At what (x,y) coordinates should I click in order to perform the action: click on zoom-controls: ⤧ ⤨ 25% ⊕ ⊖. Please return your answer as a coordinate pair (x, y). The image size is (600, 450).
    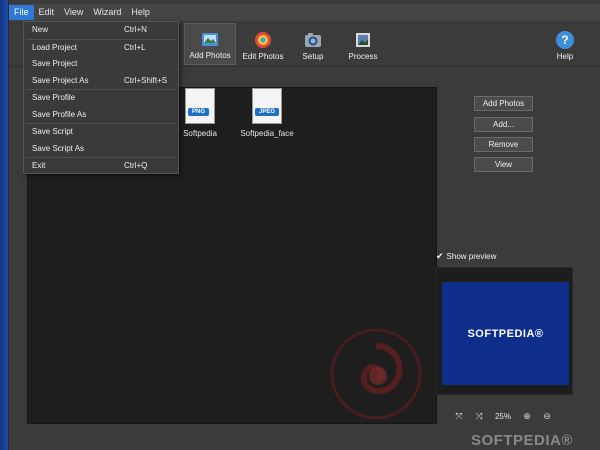
    Looking at the image, I should click on (509, 416).